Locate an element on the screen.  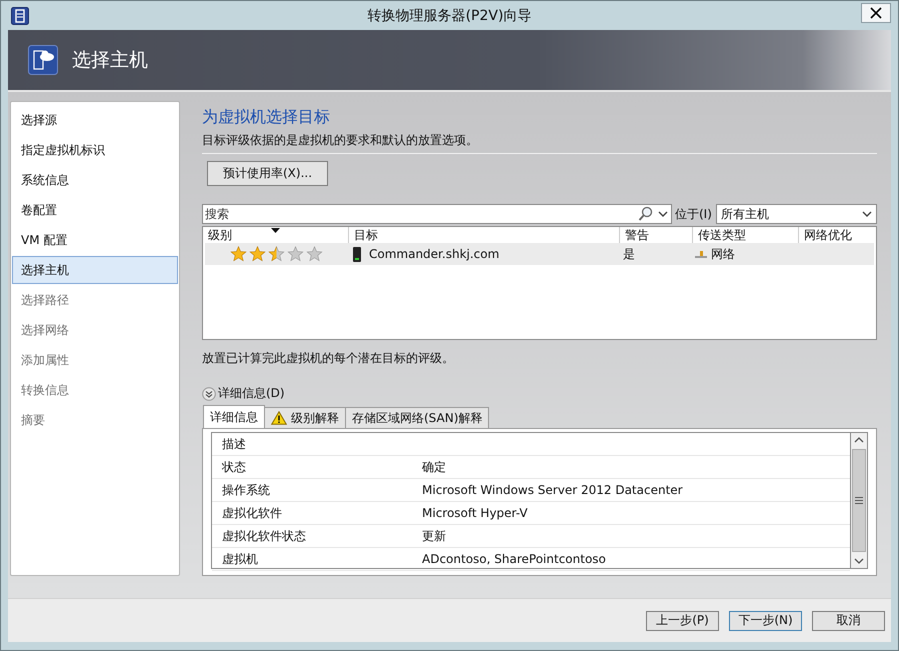
step-item: 系统信息 is located at coordinates (95, 180).